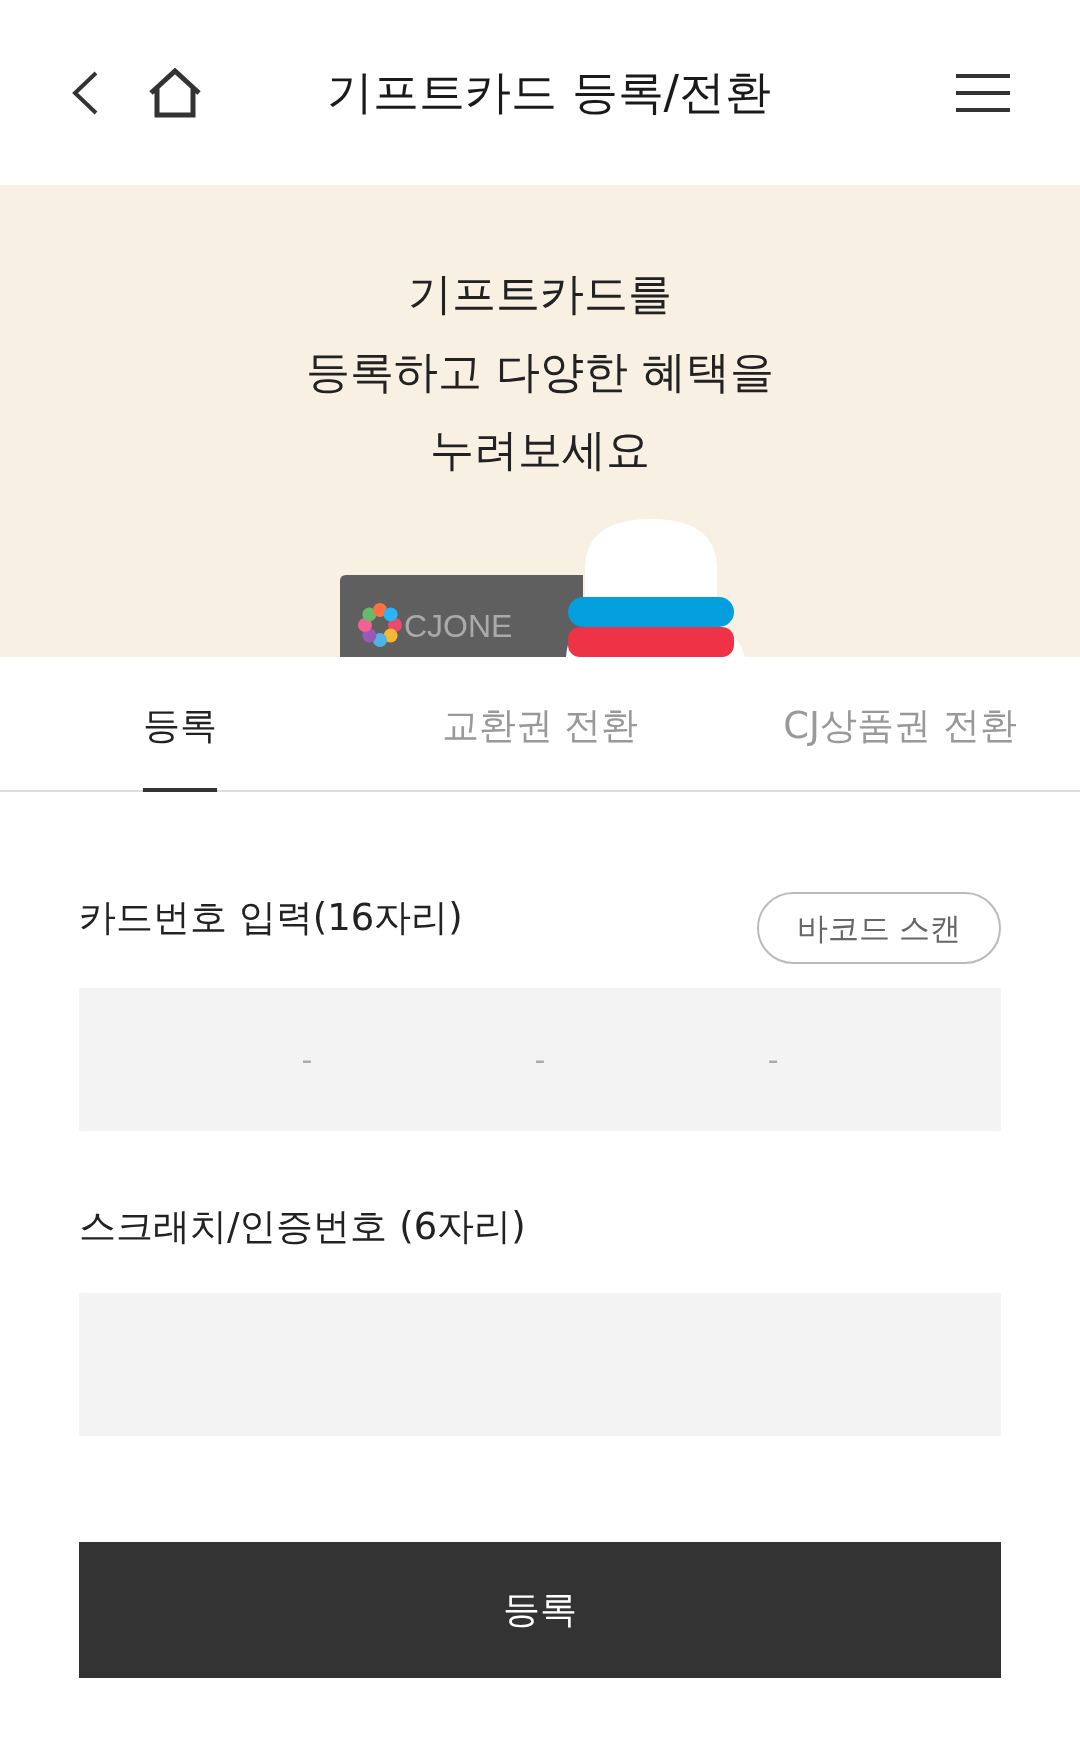  Describe the element at coordinates (85, 92) in the screenshot. I see `back-button` at that location.